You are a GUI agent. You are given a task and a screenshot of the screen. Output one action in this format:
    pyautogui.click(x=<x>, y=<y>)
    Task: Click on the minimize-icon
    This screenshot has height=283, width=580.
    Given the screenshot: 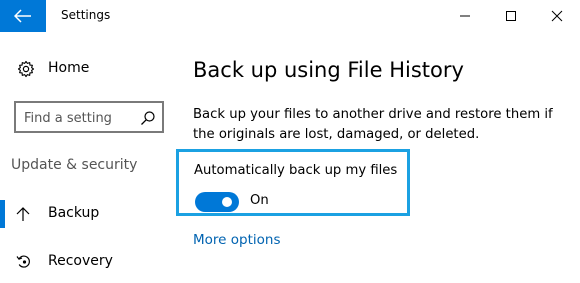 What is the action you would take?
    pyautogui.click(x=465, y=16)
    